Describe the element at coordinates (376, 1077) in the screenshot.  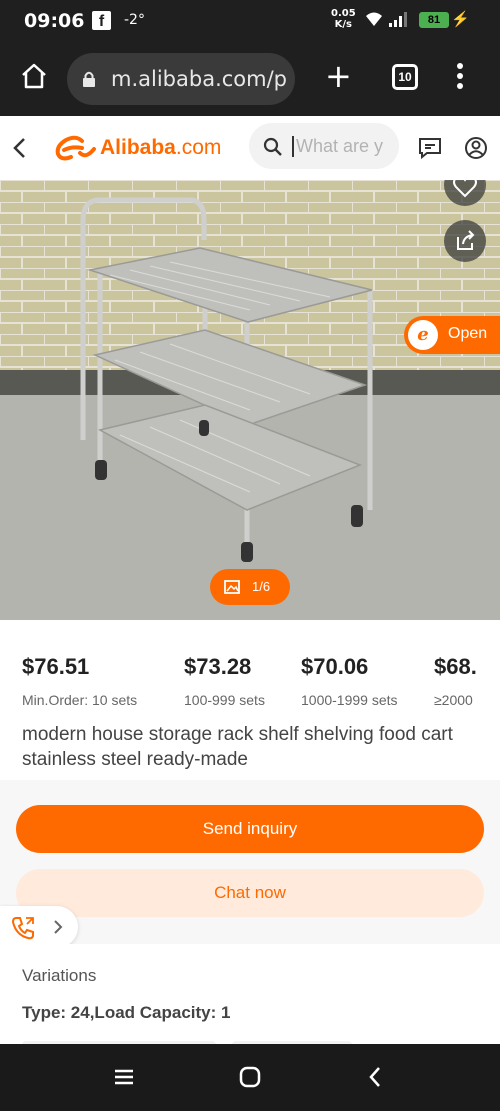
I see `nav-back-icon` at that location.